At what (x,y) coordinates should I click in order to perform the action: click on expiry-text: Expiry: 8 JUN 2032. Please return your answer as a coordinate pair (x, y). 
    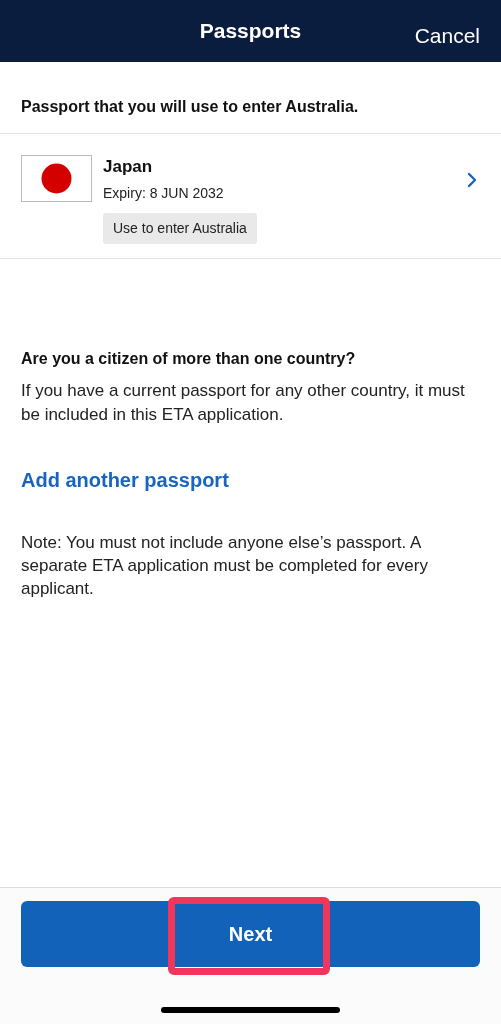
    Looking at the image, I should click on (164, 193).